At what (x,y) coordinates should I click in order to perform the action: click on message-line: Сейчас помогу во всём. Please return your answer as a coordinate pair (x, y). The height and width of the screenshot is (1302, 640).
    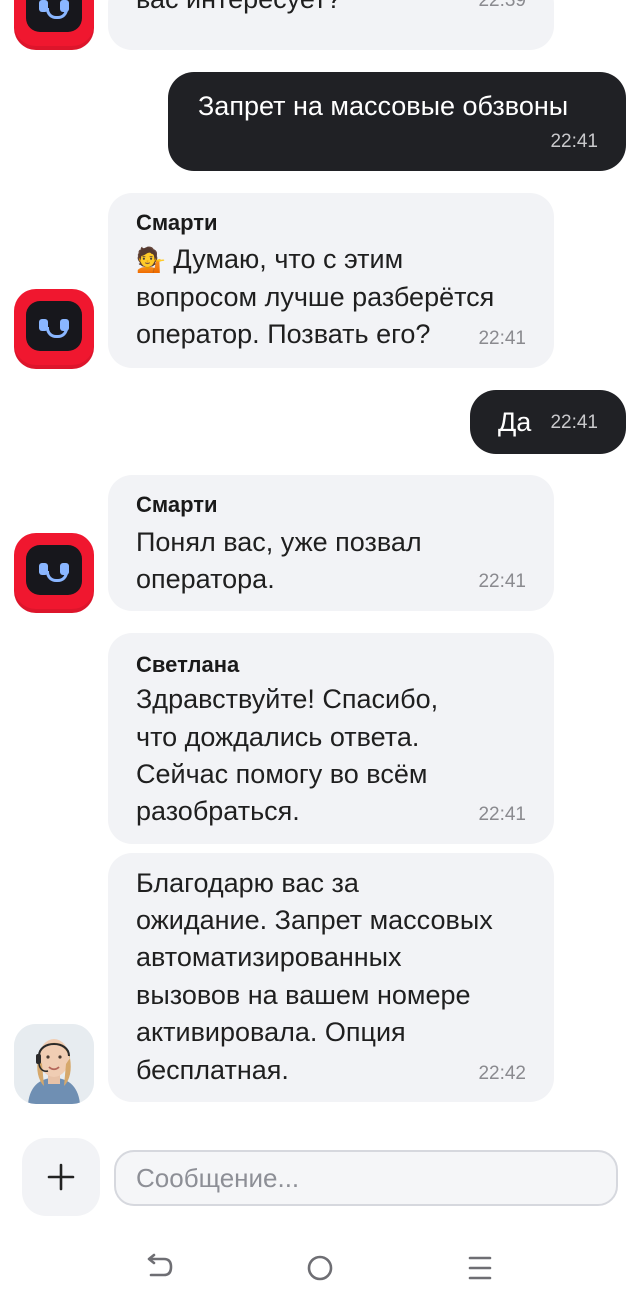
    Looking at the image, I should click on (282, 774).